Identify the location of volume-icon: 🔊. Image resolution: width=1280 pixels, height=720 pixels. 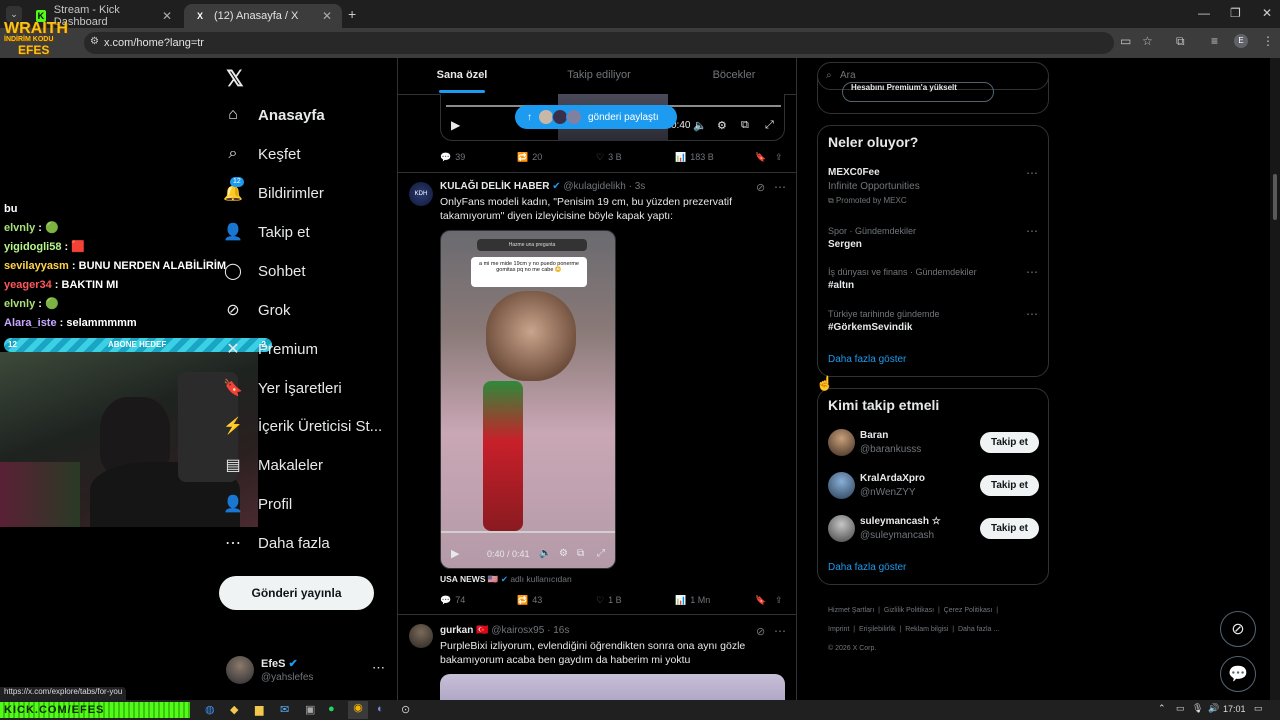
(1213, 708).